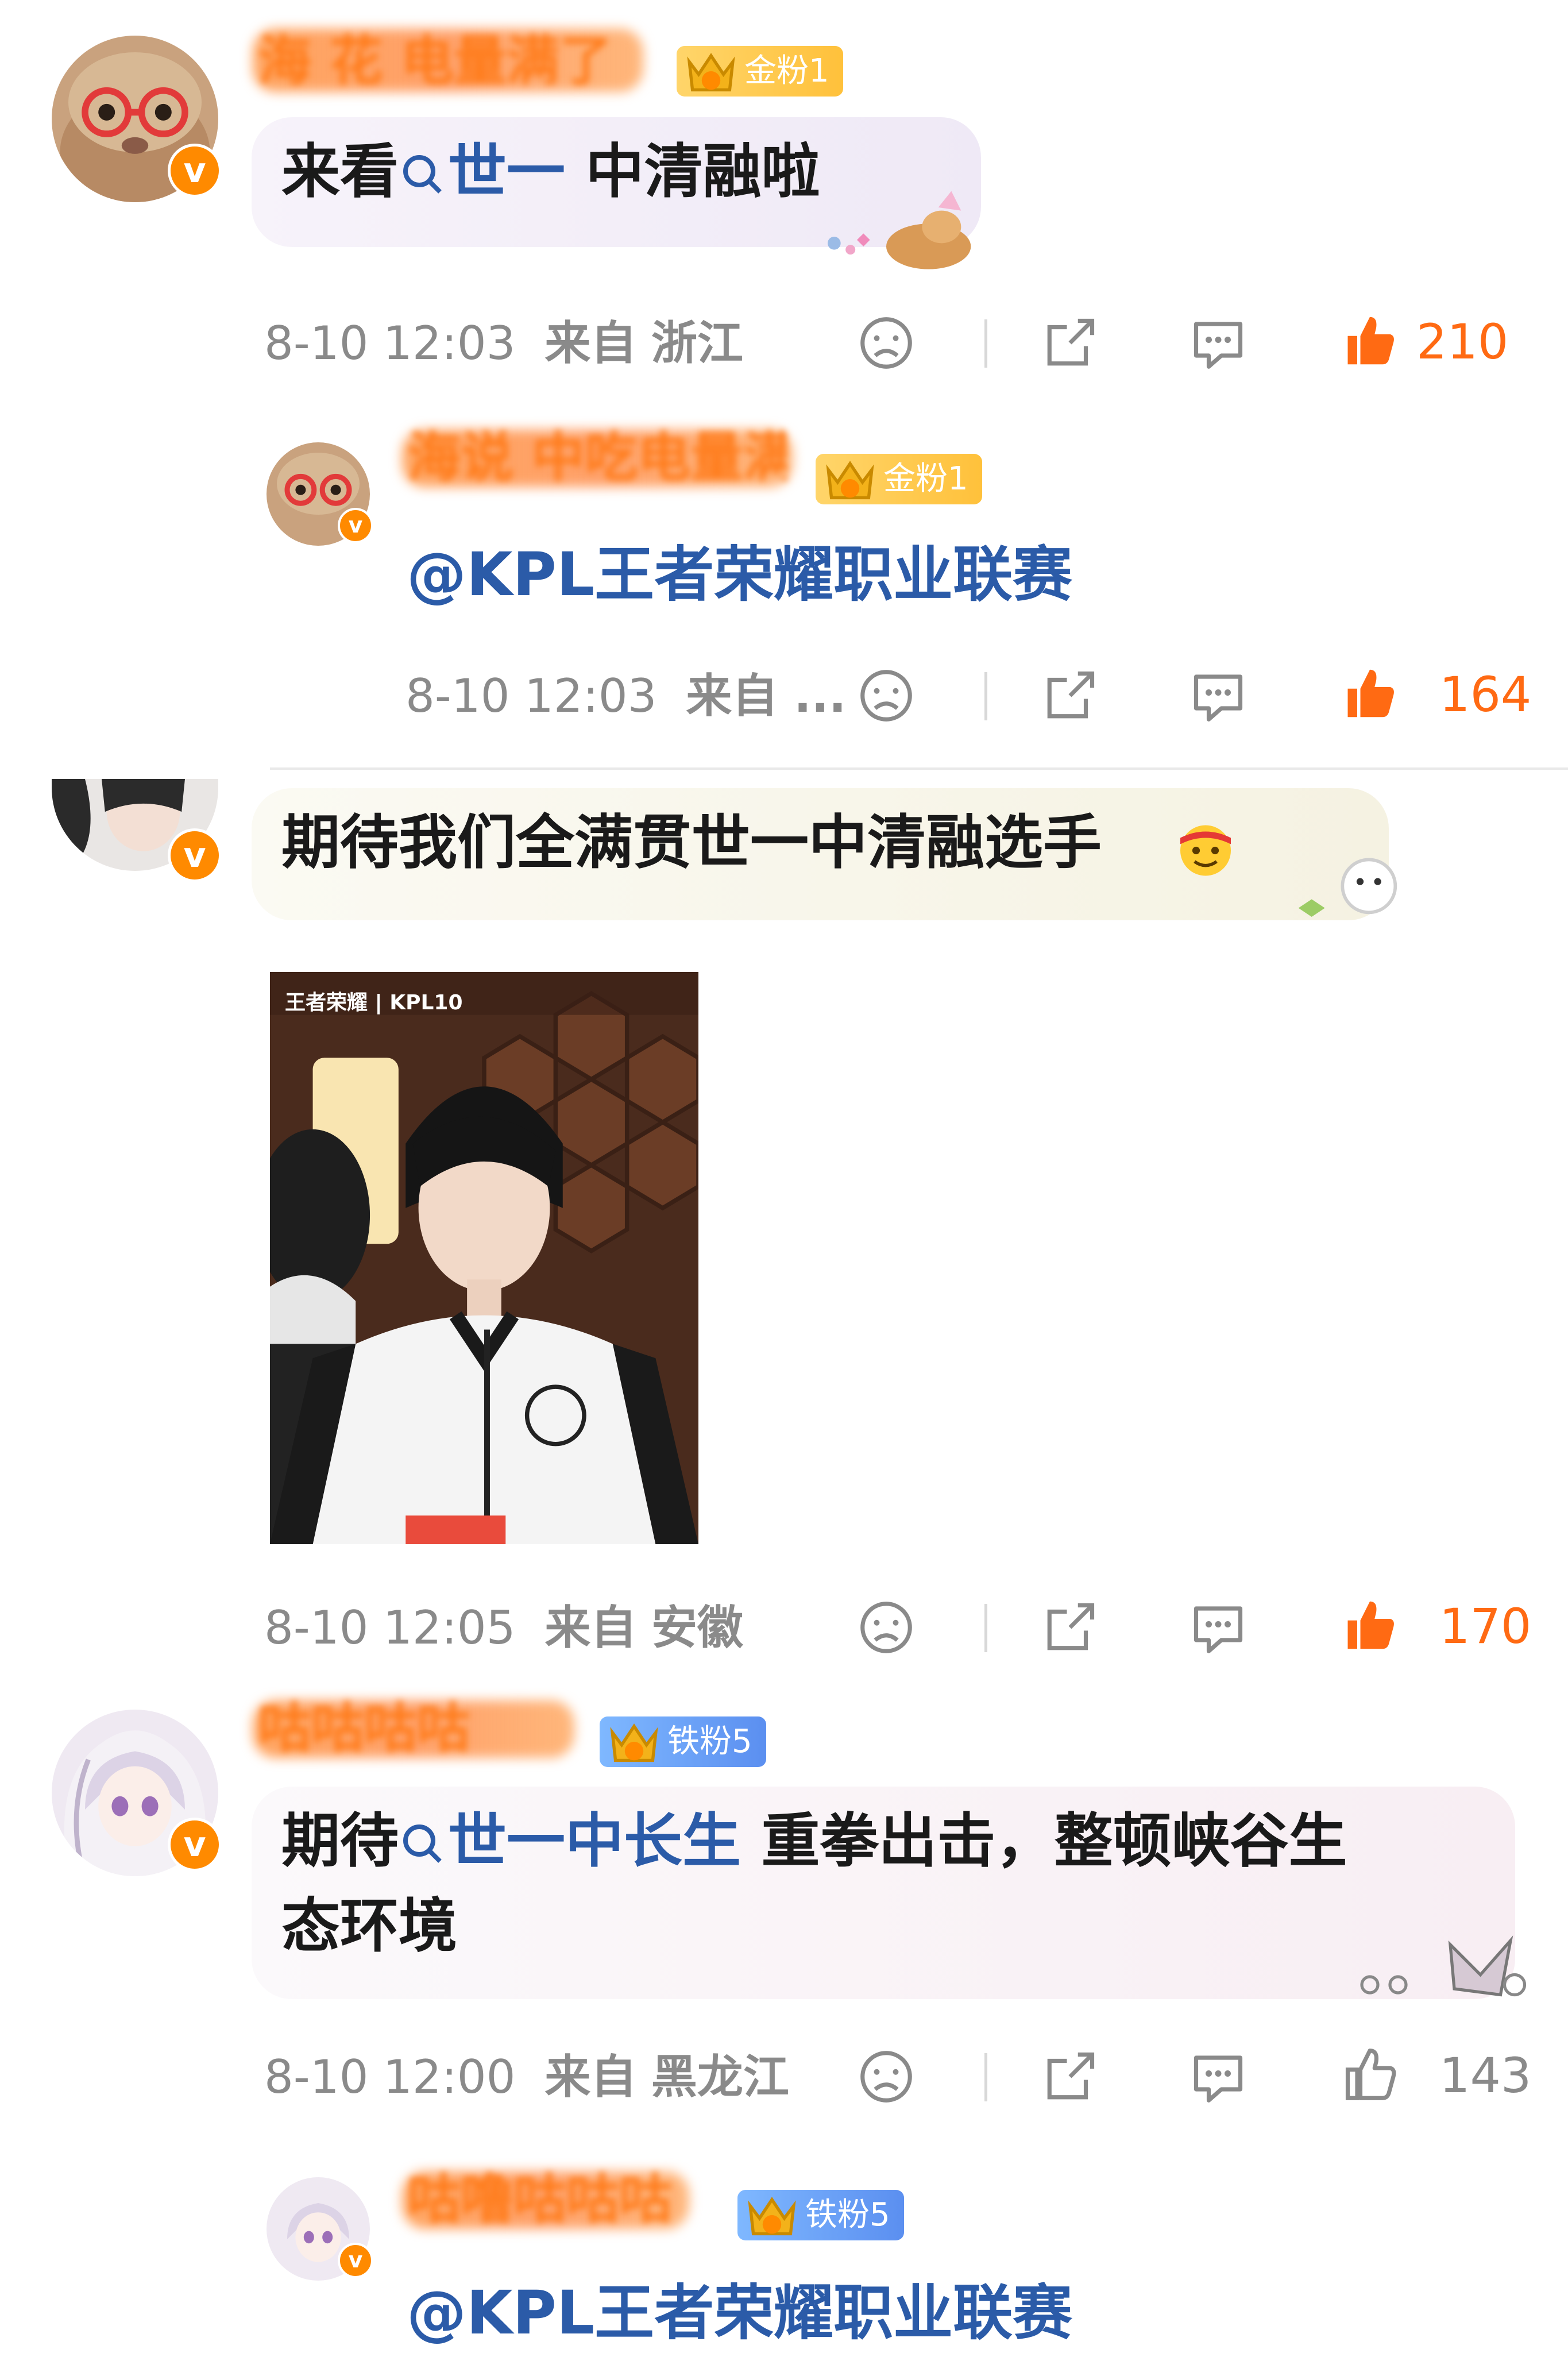 Image resolution: width=1568 pixels, height=2353 pixels. Describe the element at coordinates (374, 1003) in the screenshot. I see `photo-watermark: 王者荣耀 | KPL10` at that location.